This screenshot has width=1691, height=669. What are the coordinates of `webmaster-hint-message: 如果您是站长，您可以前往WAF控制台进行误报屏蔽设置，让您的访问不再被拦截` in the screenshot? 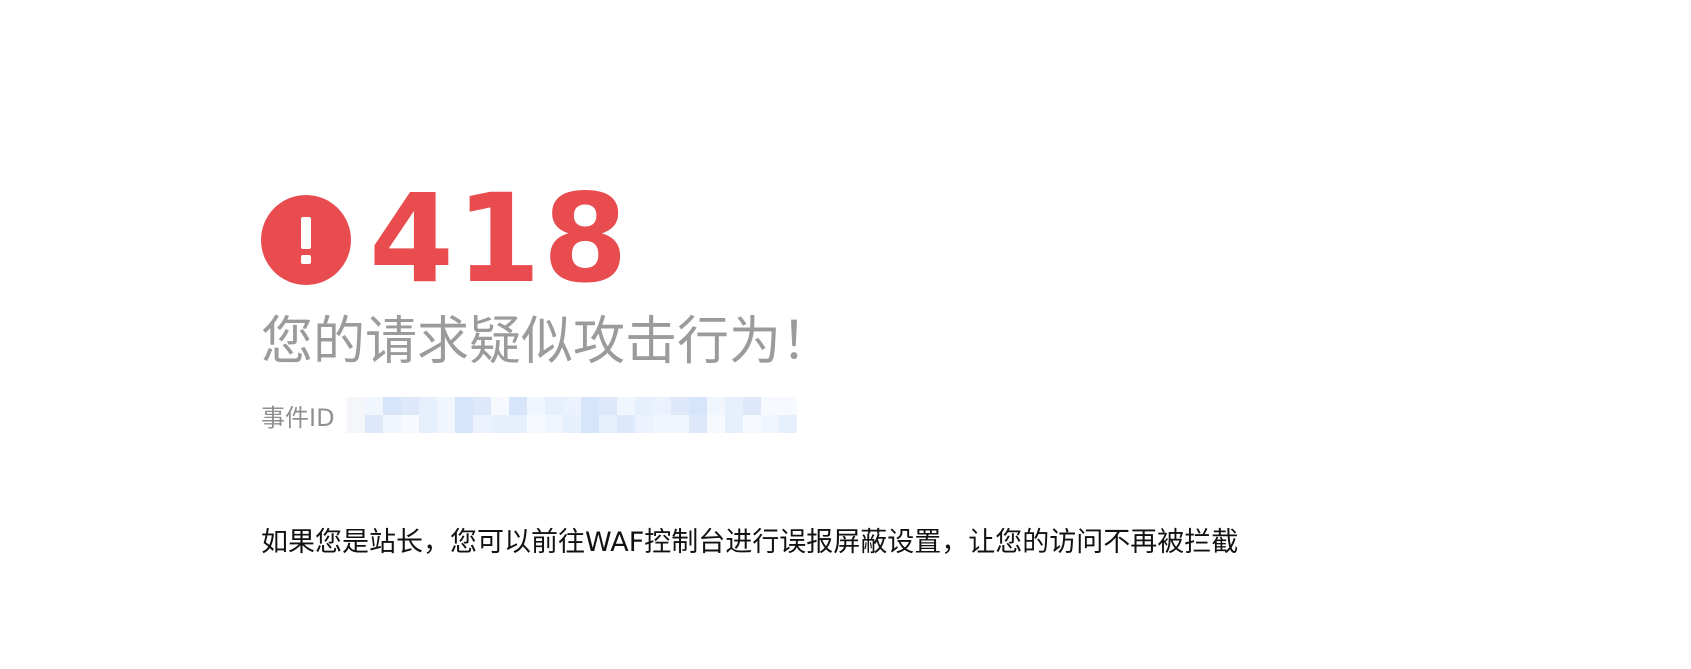 It's located at (750, 542).